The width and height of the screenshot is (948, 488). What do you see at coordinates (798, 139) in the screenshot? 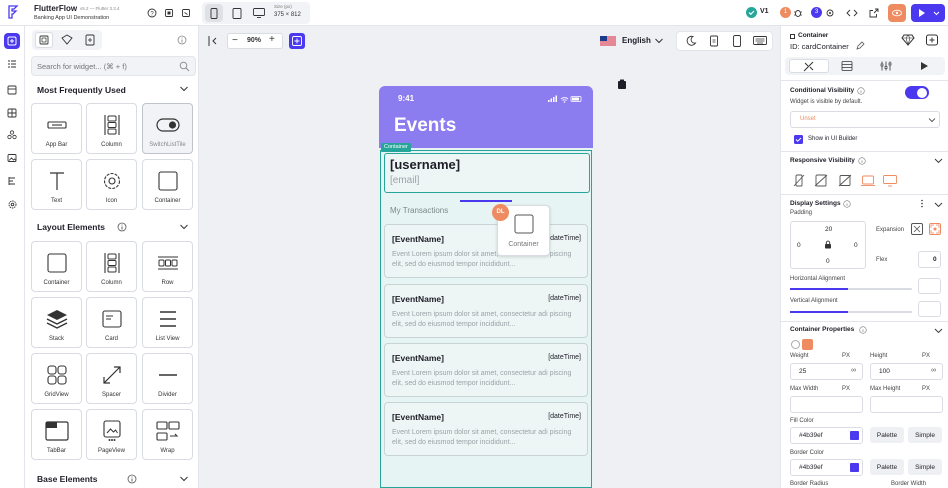
I see `show-in-ui-builder-checkbox` at bounding box center [798, 139].